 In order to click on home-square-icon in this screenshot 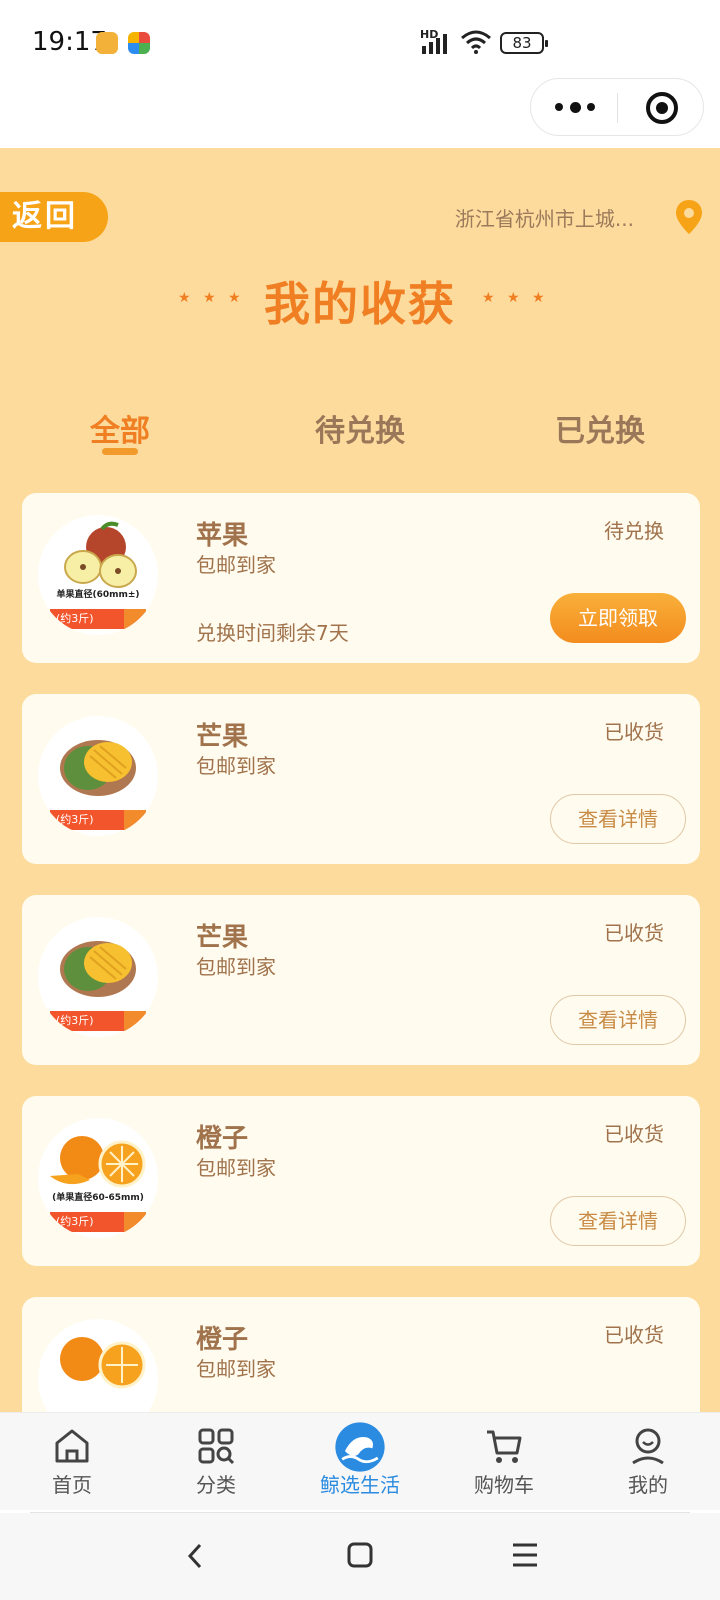, I will do `click(360, 1555)`.